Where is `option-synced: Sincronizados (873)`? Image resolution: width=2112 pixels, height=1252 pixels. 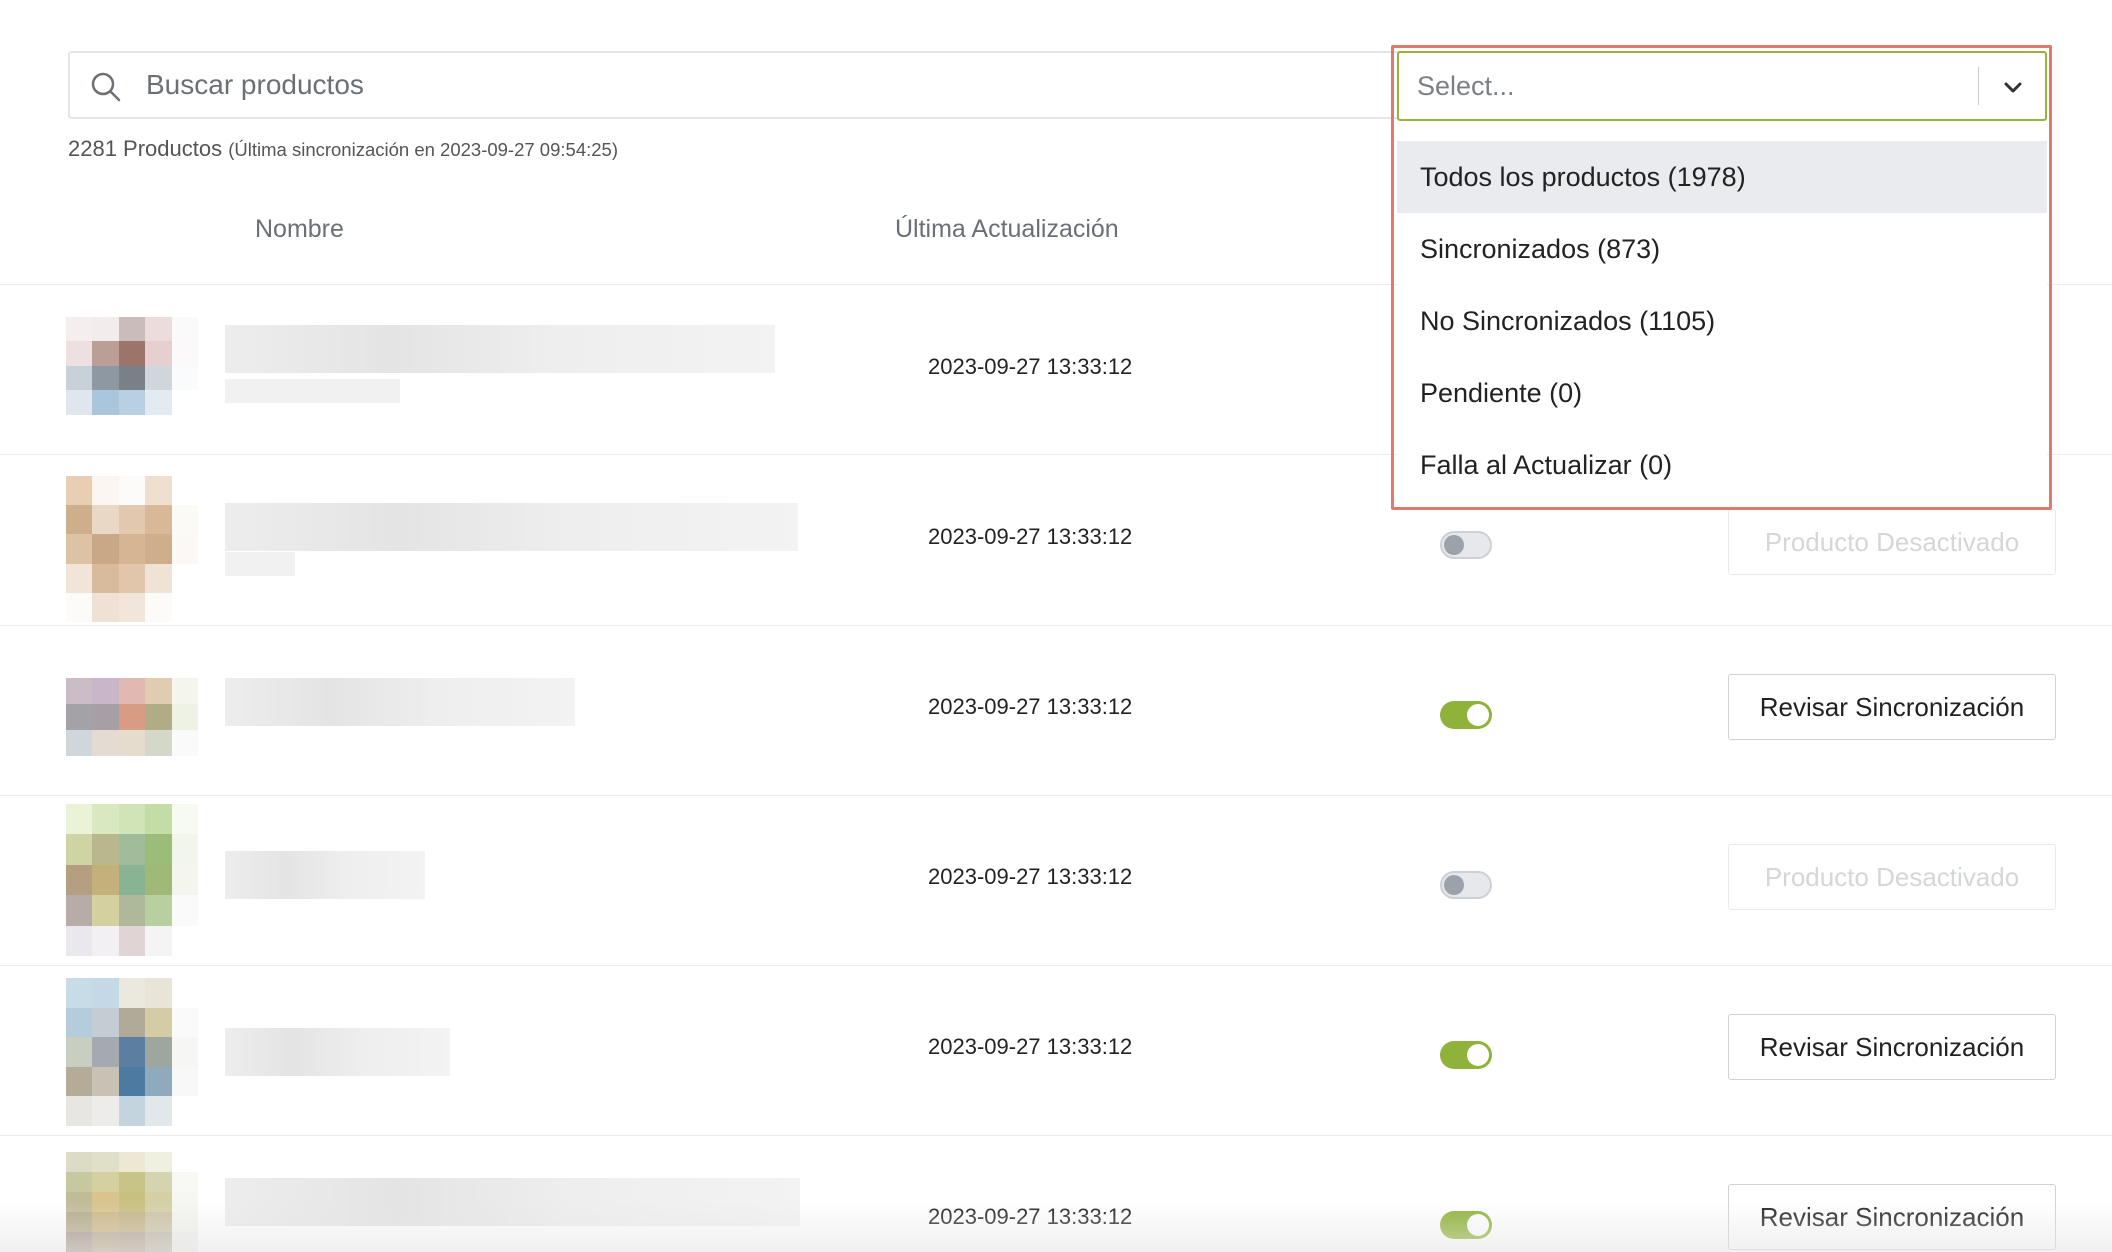 option-synced: Sincronizados (873) is located at coordinates (1722, 249).